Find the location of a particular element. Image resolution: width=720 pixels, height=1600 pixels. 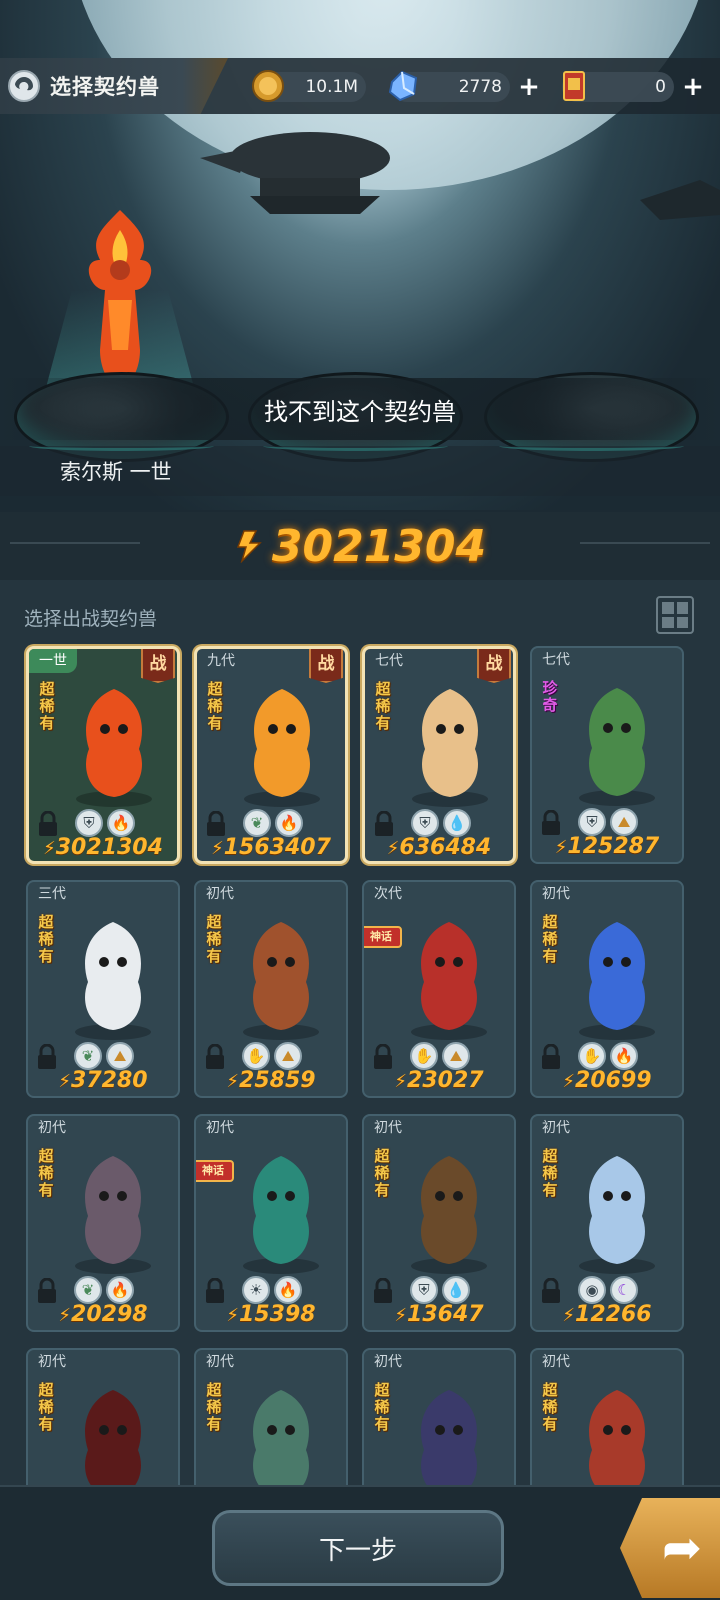

creature-card: 初代 超稀有 ❦ 🔥 ⚡20298 is located at coordinates (103, 1223).